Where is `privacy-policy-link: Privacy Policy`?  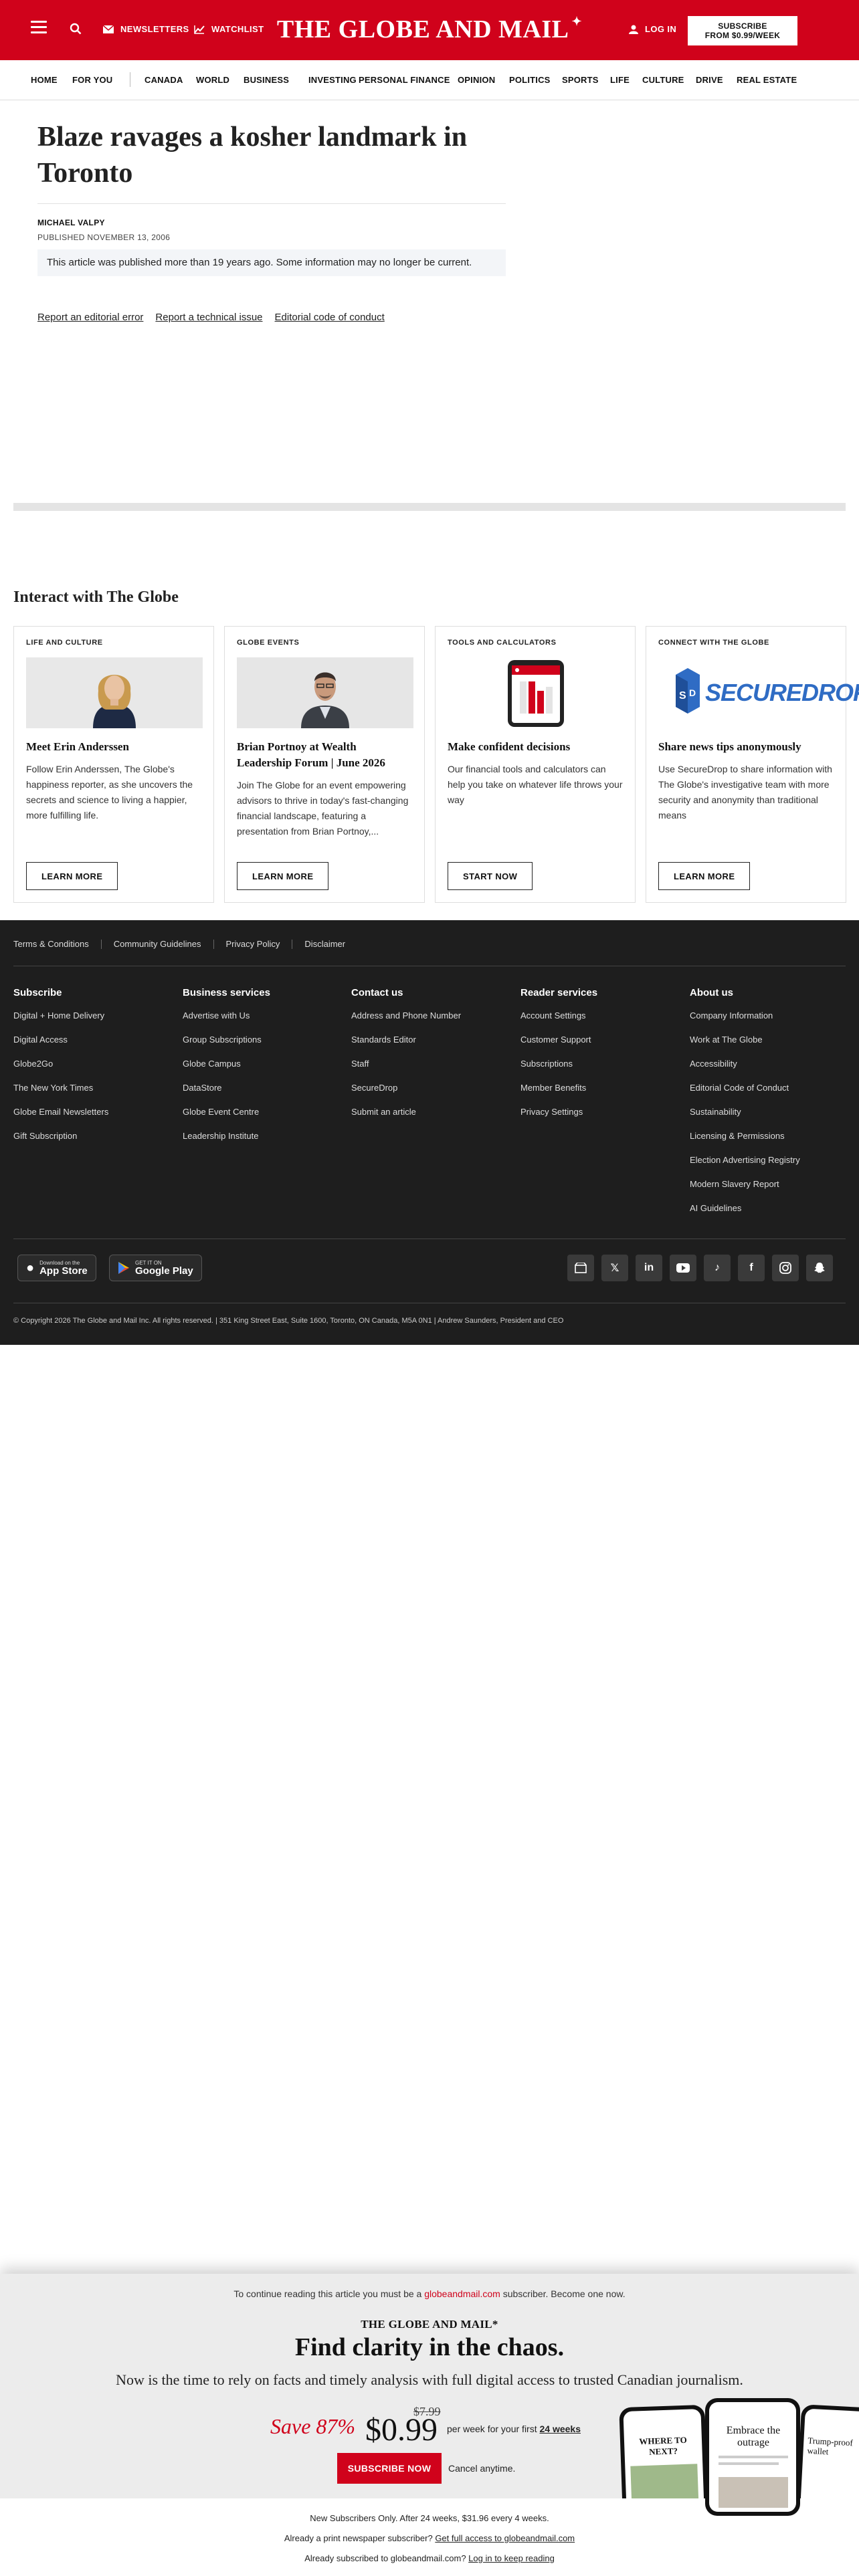
privacy-policy-link: Privacy Policy is located at coordinates (253, 944).